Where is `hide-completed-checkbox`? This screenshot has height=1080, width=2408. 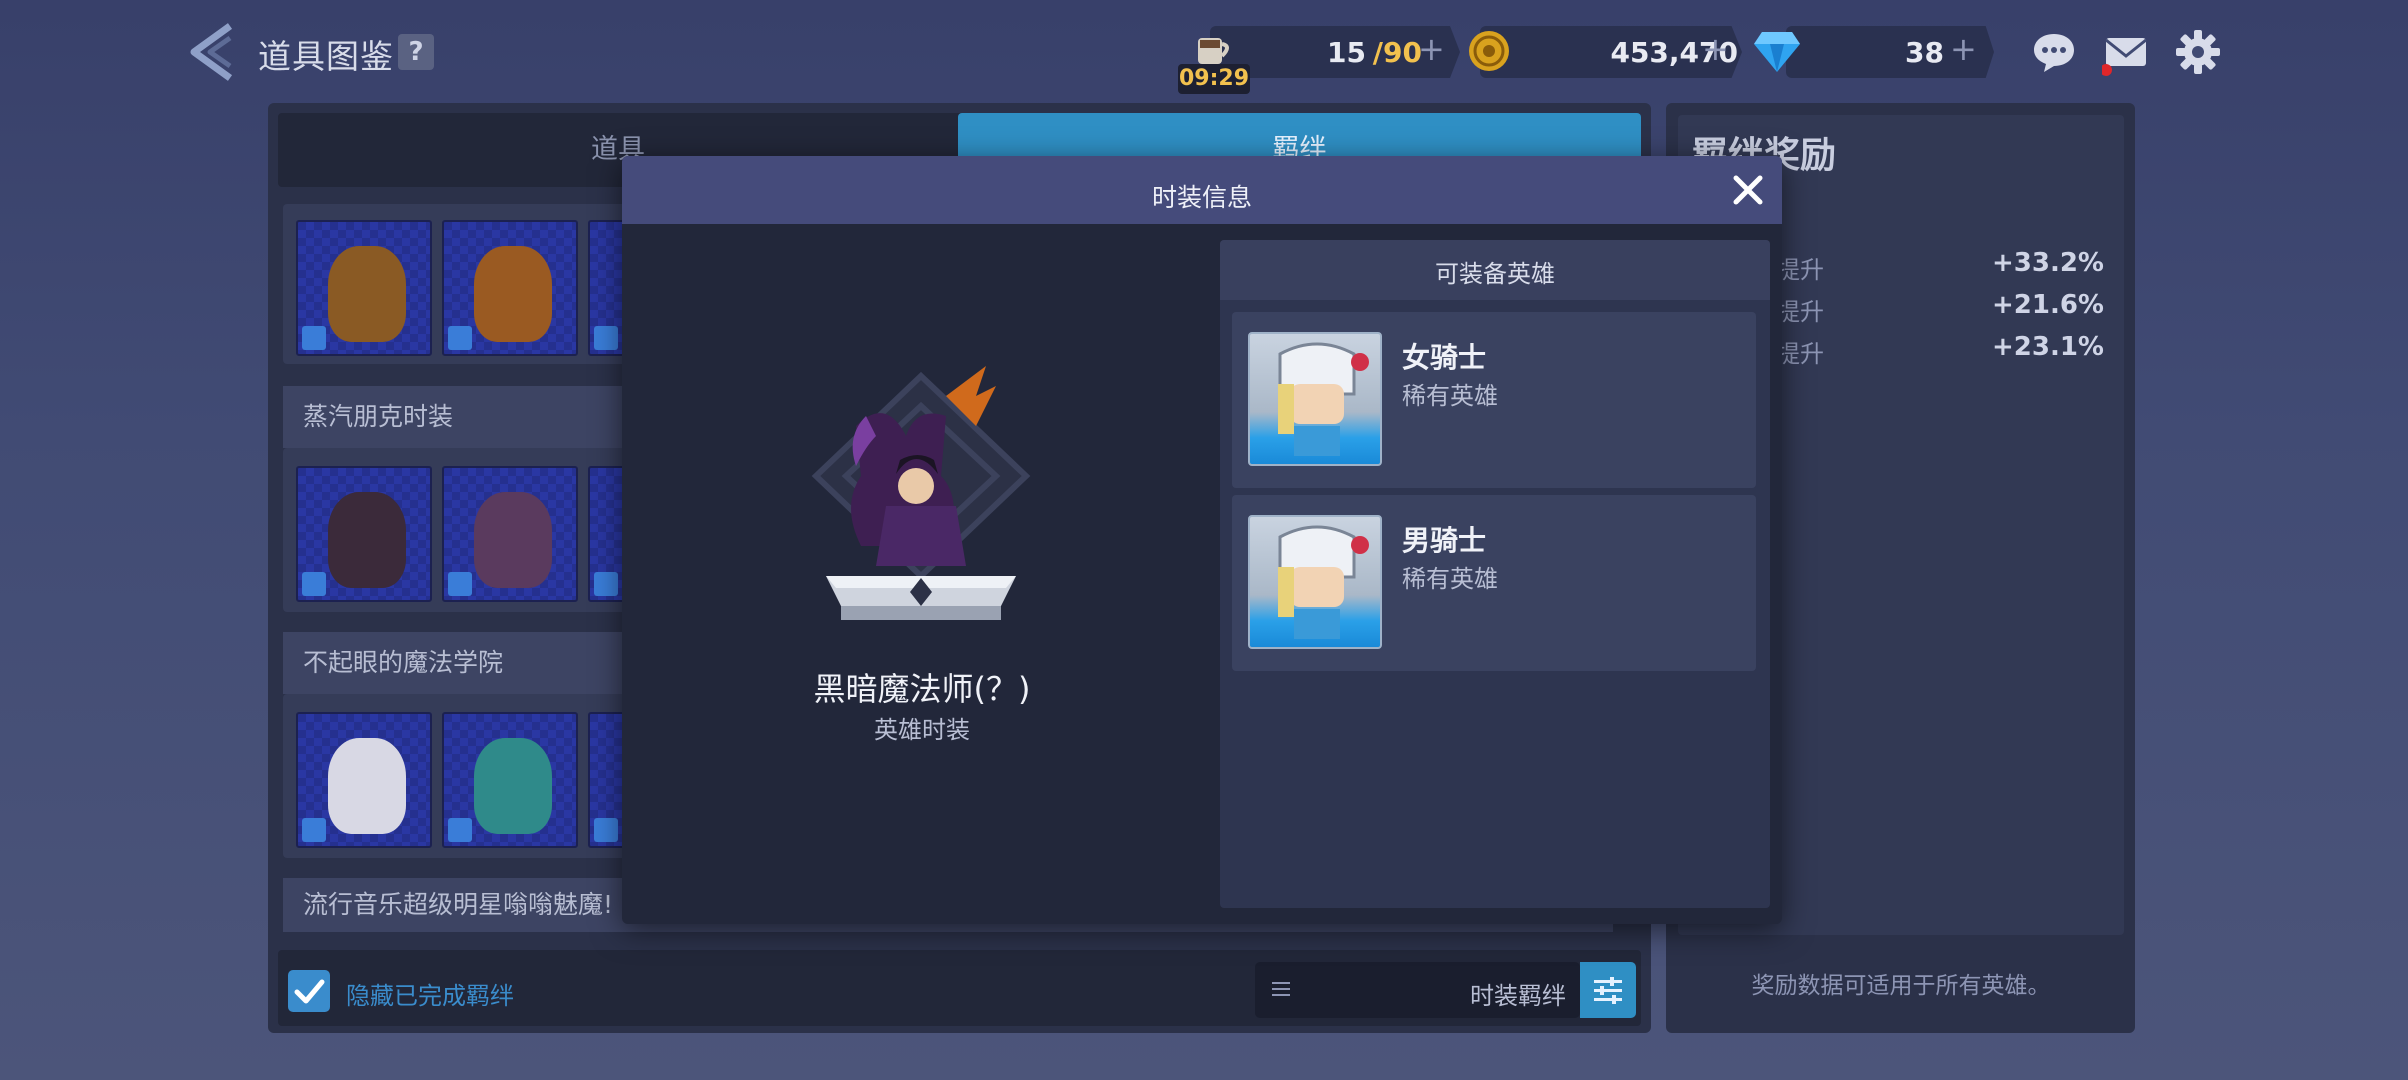
hide-completed-checkbox is located at coordinates (309, 991).